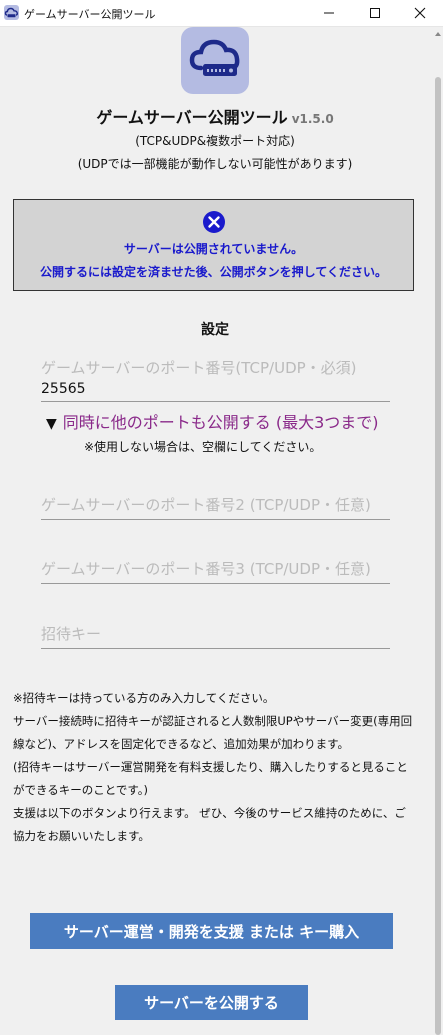 The width and height of the screenshot is (443, 1035). What do you see at coordinates (90, 14) in the screenshot?
I see `window-title: ゲームサーバー公開ツール` at bounding box center [90, 14].